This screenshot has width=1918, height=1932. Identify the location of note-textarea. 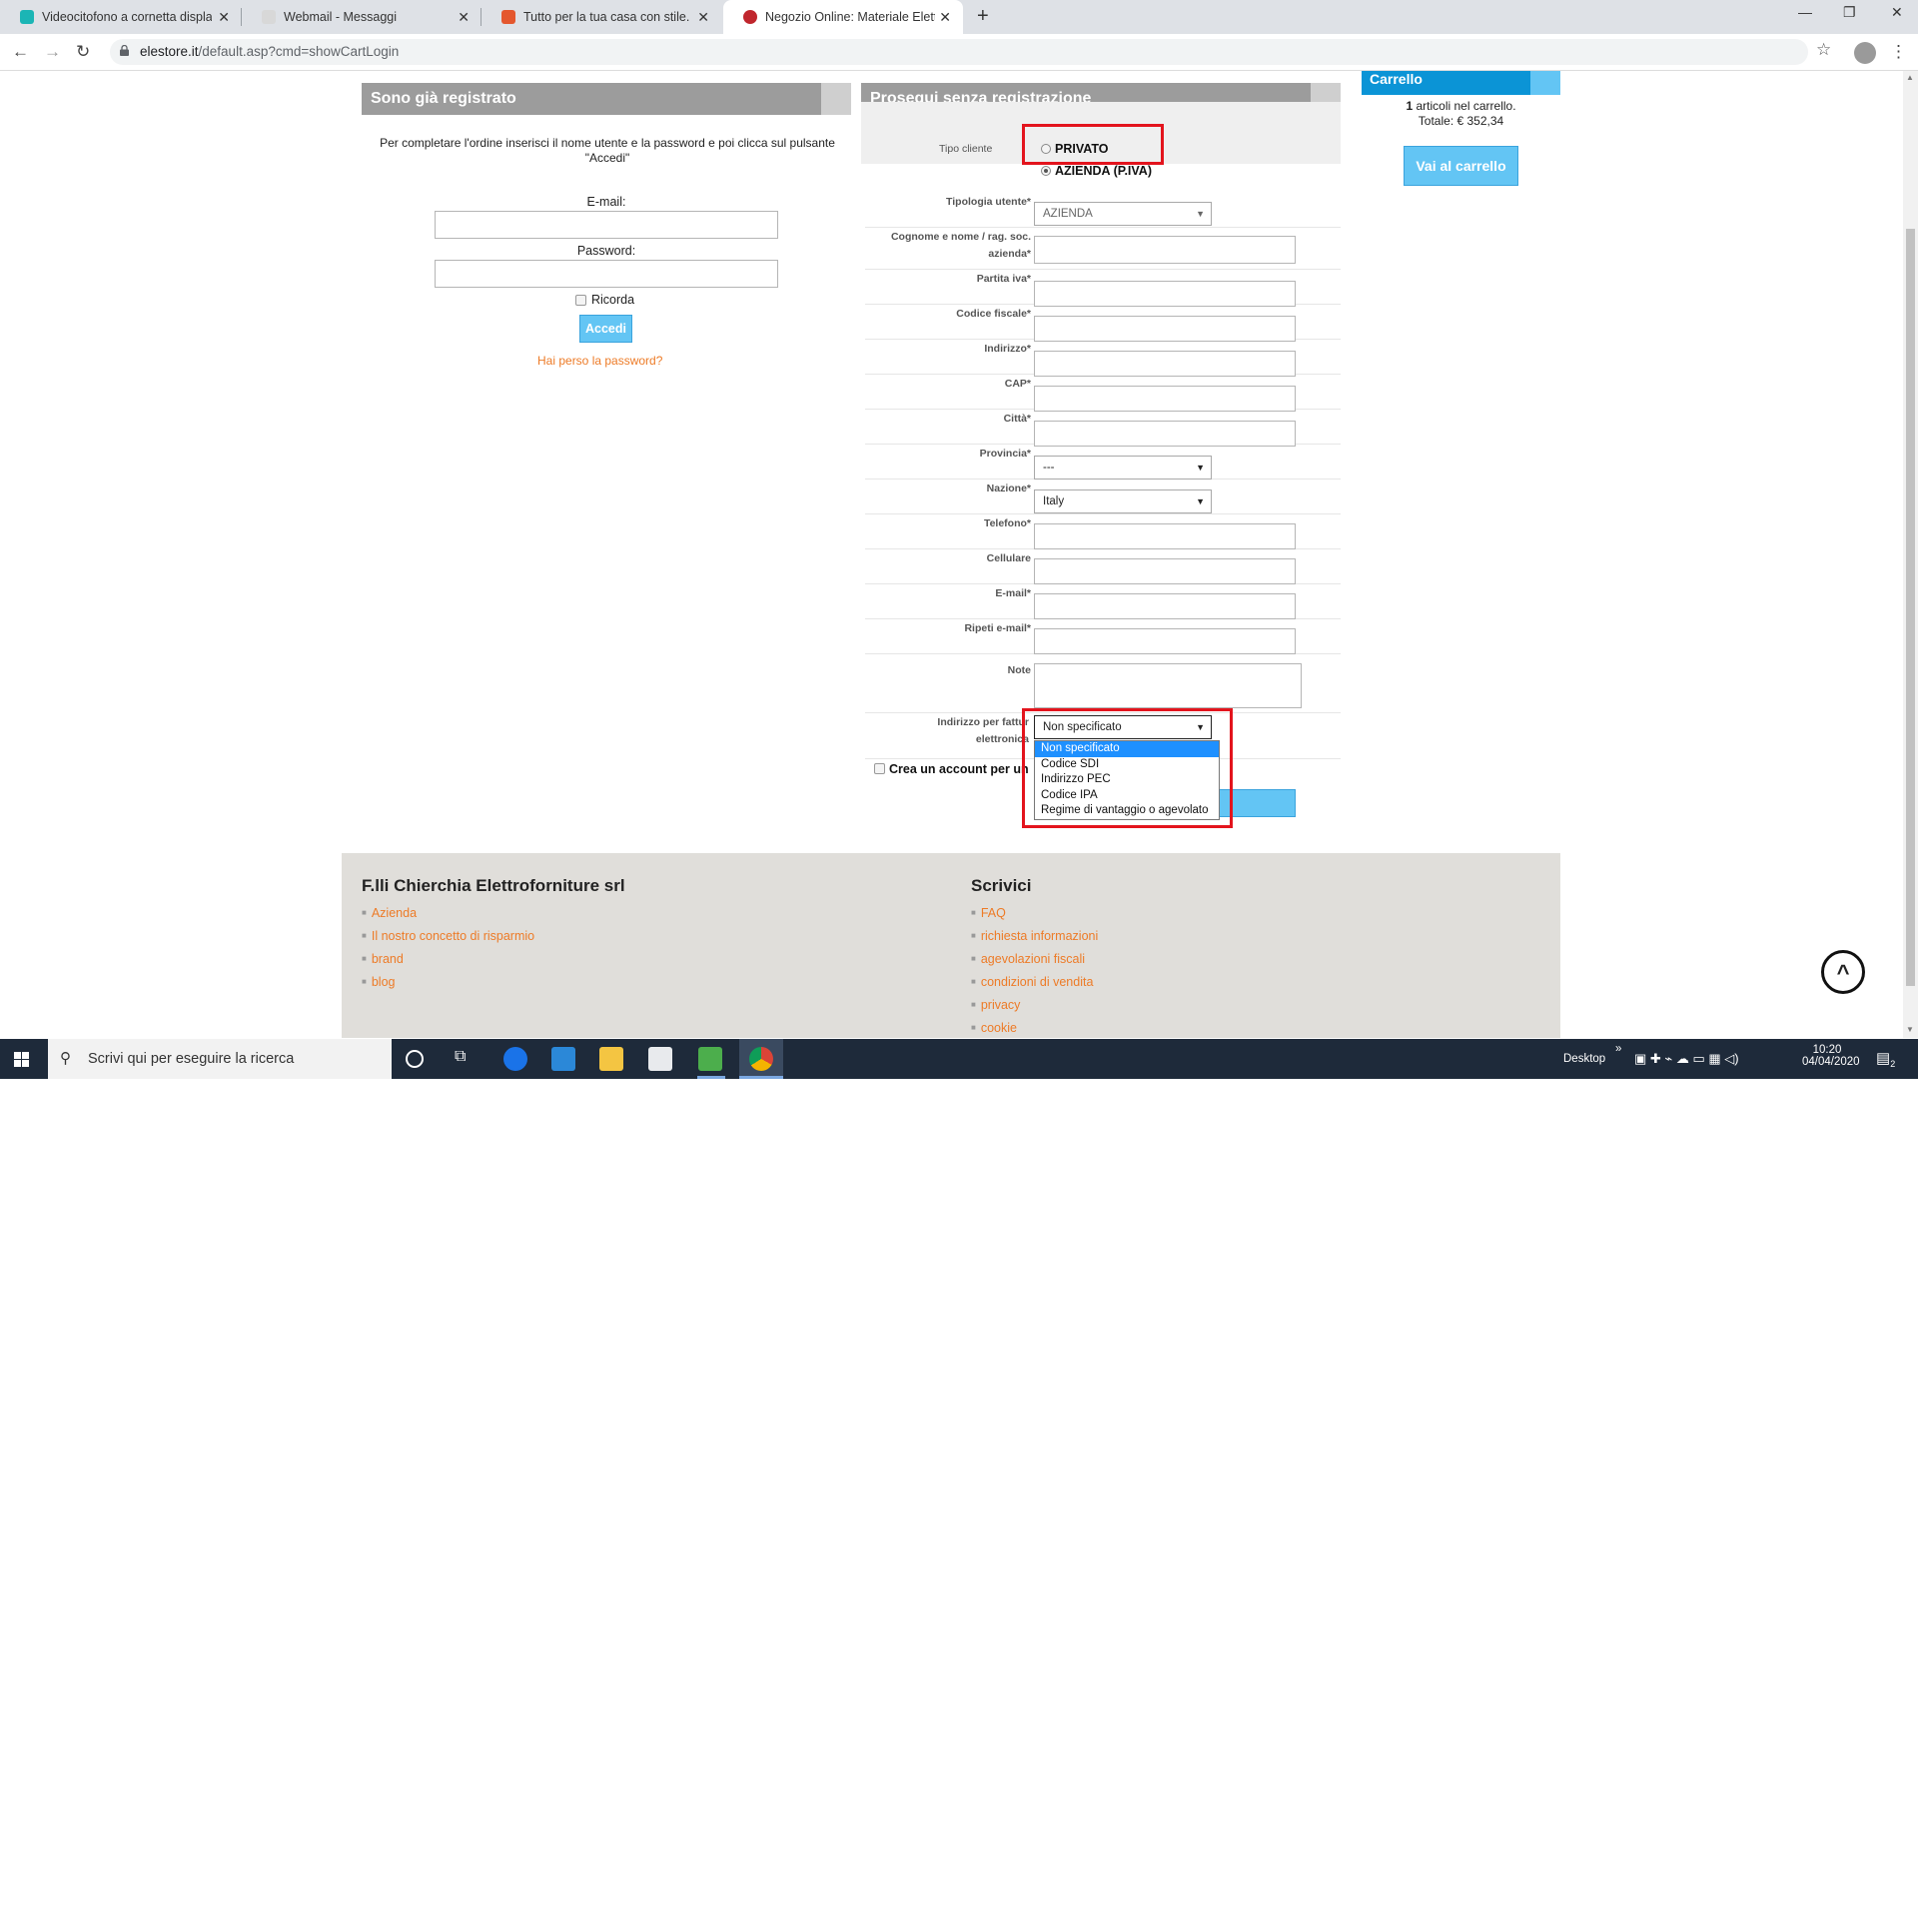
(1168, 685).